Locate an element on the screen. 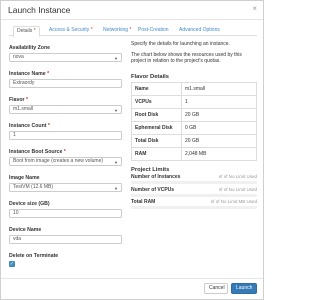 This screenshot has width=320, height=300. flavor-group: Flavor * m1.small ▼ is located at coordinates (65, 105).